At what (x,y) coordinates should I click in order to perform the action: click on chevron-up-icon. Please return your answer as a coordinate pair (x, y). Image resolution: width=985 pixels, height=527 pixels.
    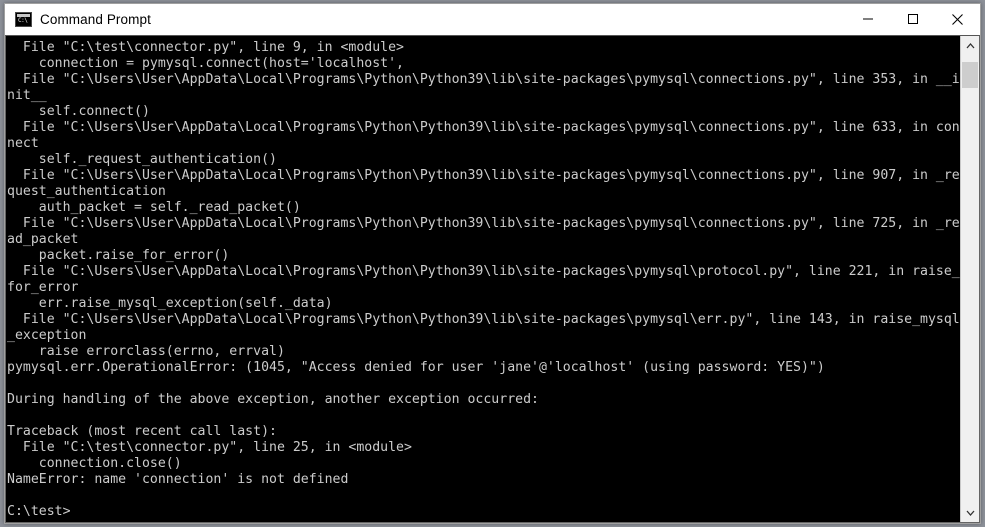
    Looking at the image, I should click on (970, 45).